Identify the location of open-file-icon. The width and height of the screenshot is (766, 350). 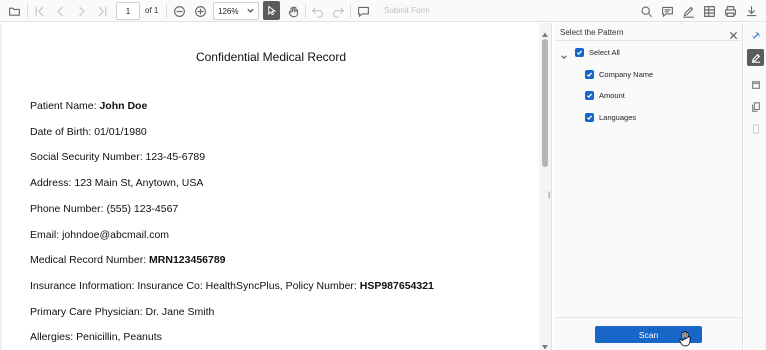
(14, 11).